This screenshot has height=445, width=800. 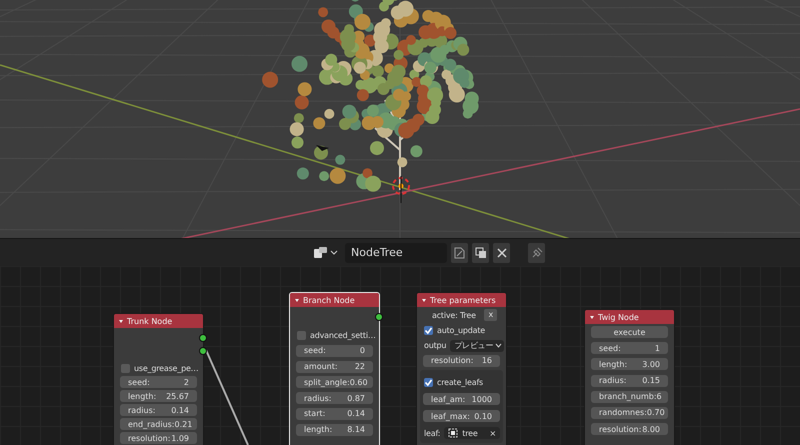 I want to click on number-field: radius: 0.14, so click(x=158, y=410).